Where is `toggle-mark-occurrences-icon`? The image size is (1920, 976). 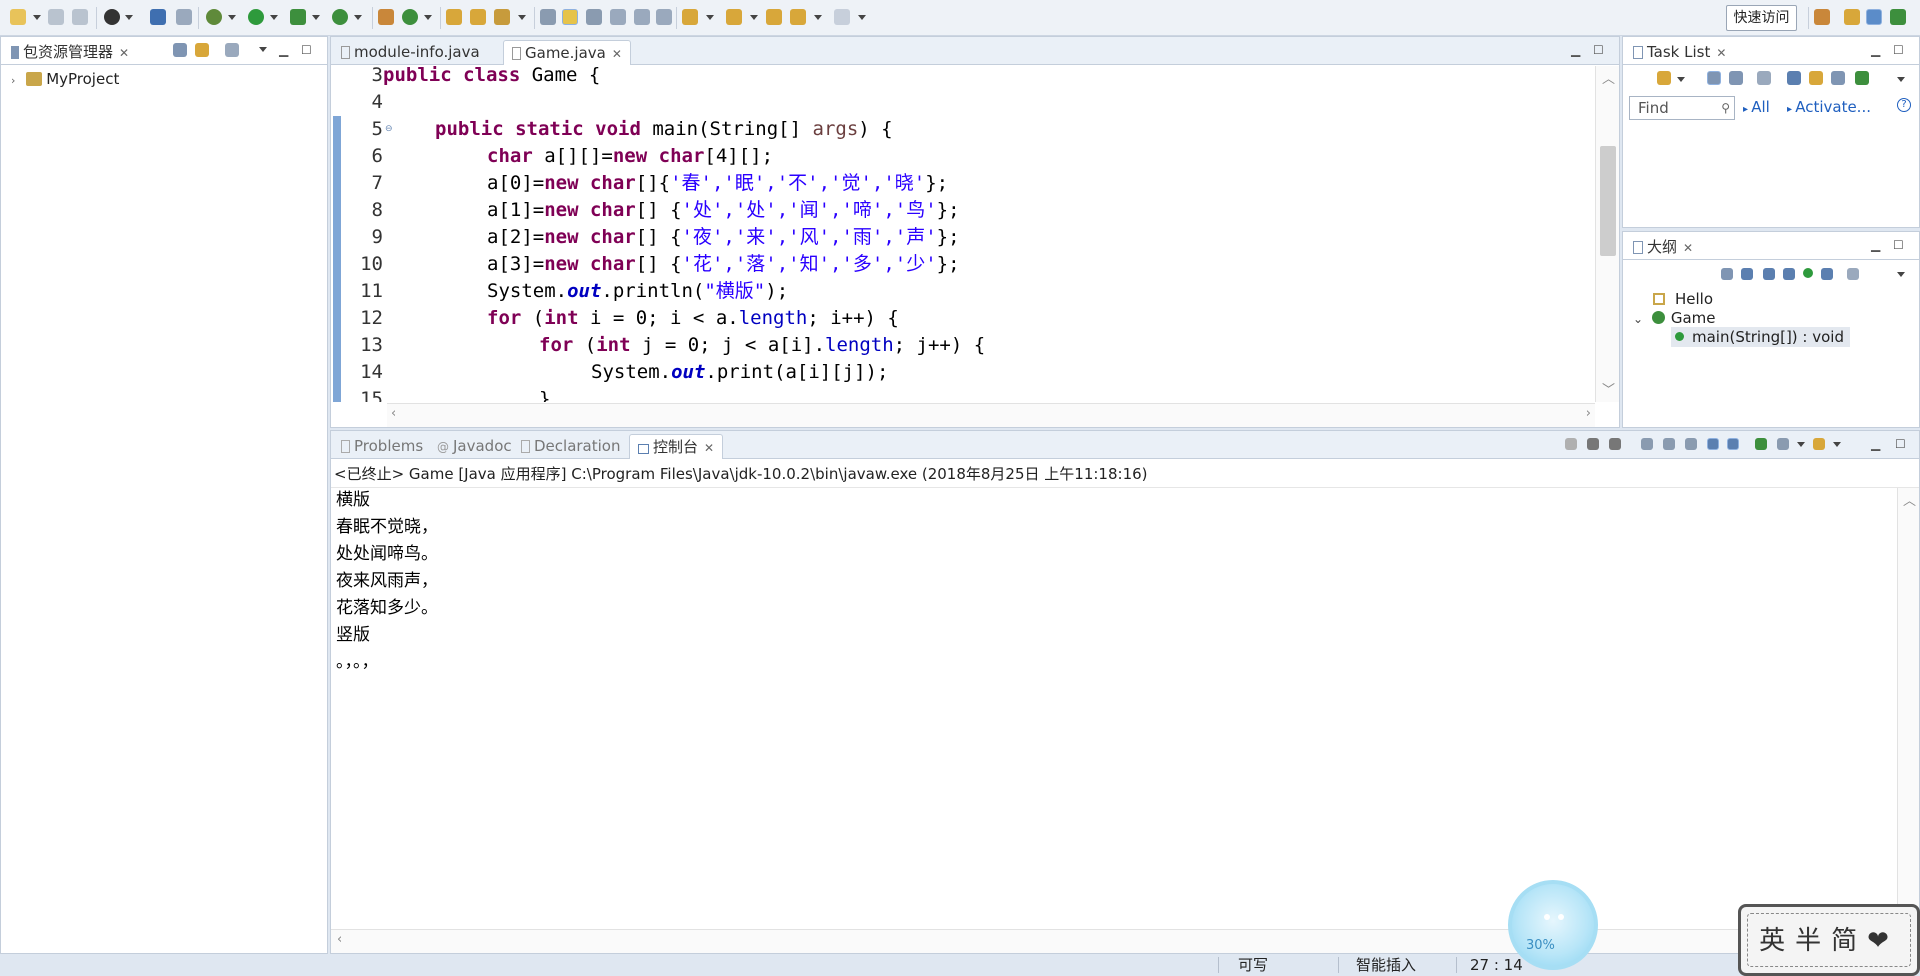
toggle-mark-occurrences-icon is located at coordinates (570, 17).